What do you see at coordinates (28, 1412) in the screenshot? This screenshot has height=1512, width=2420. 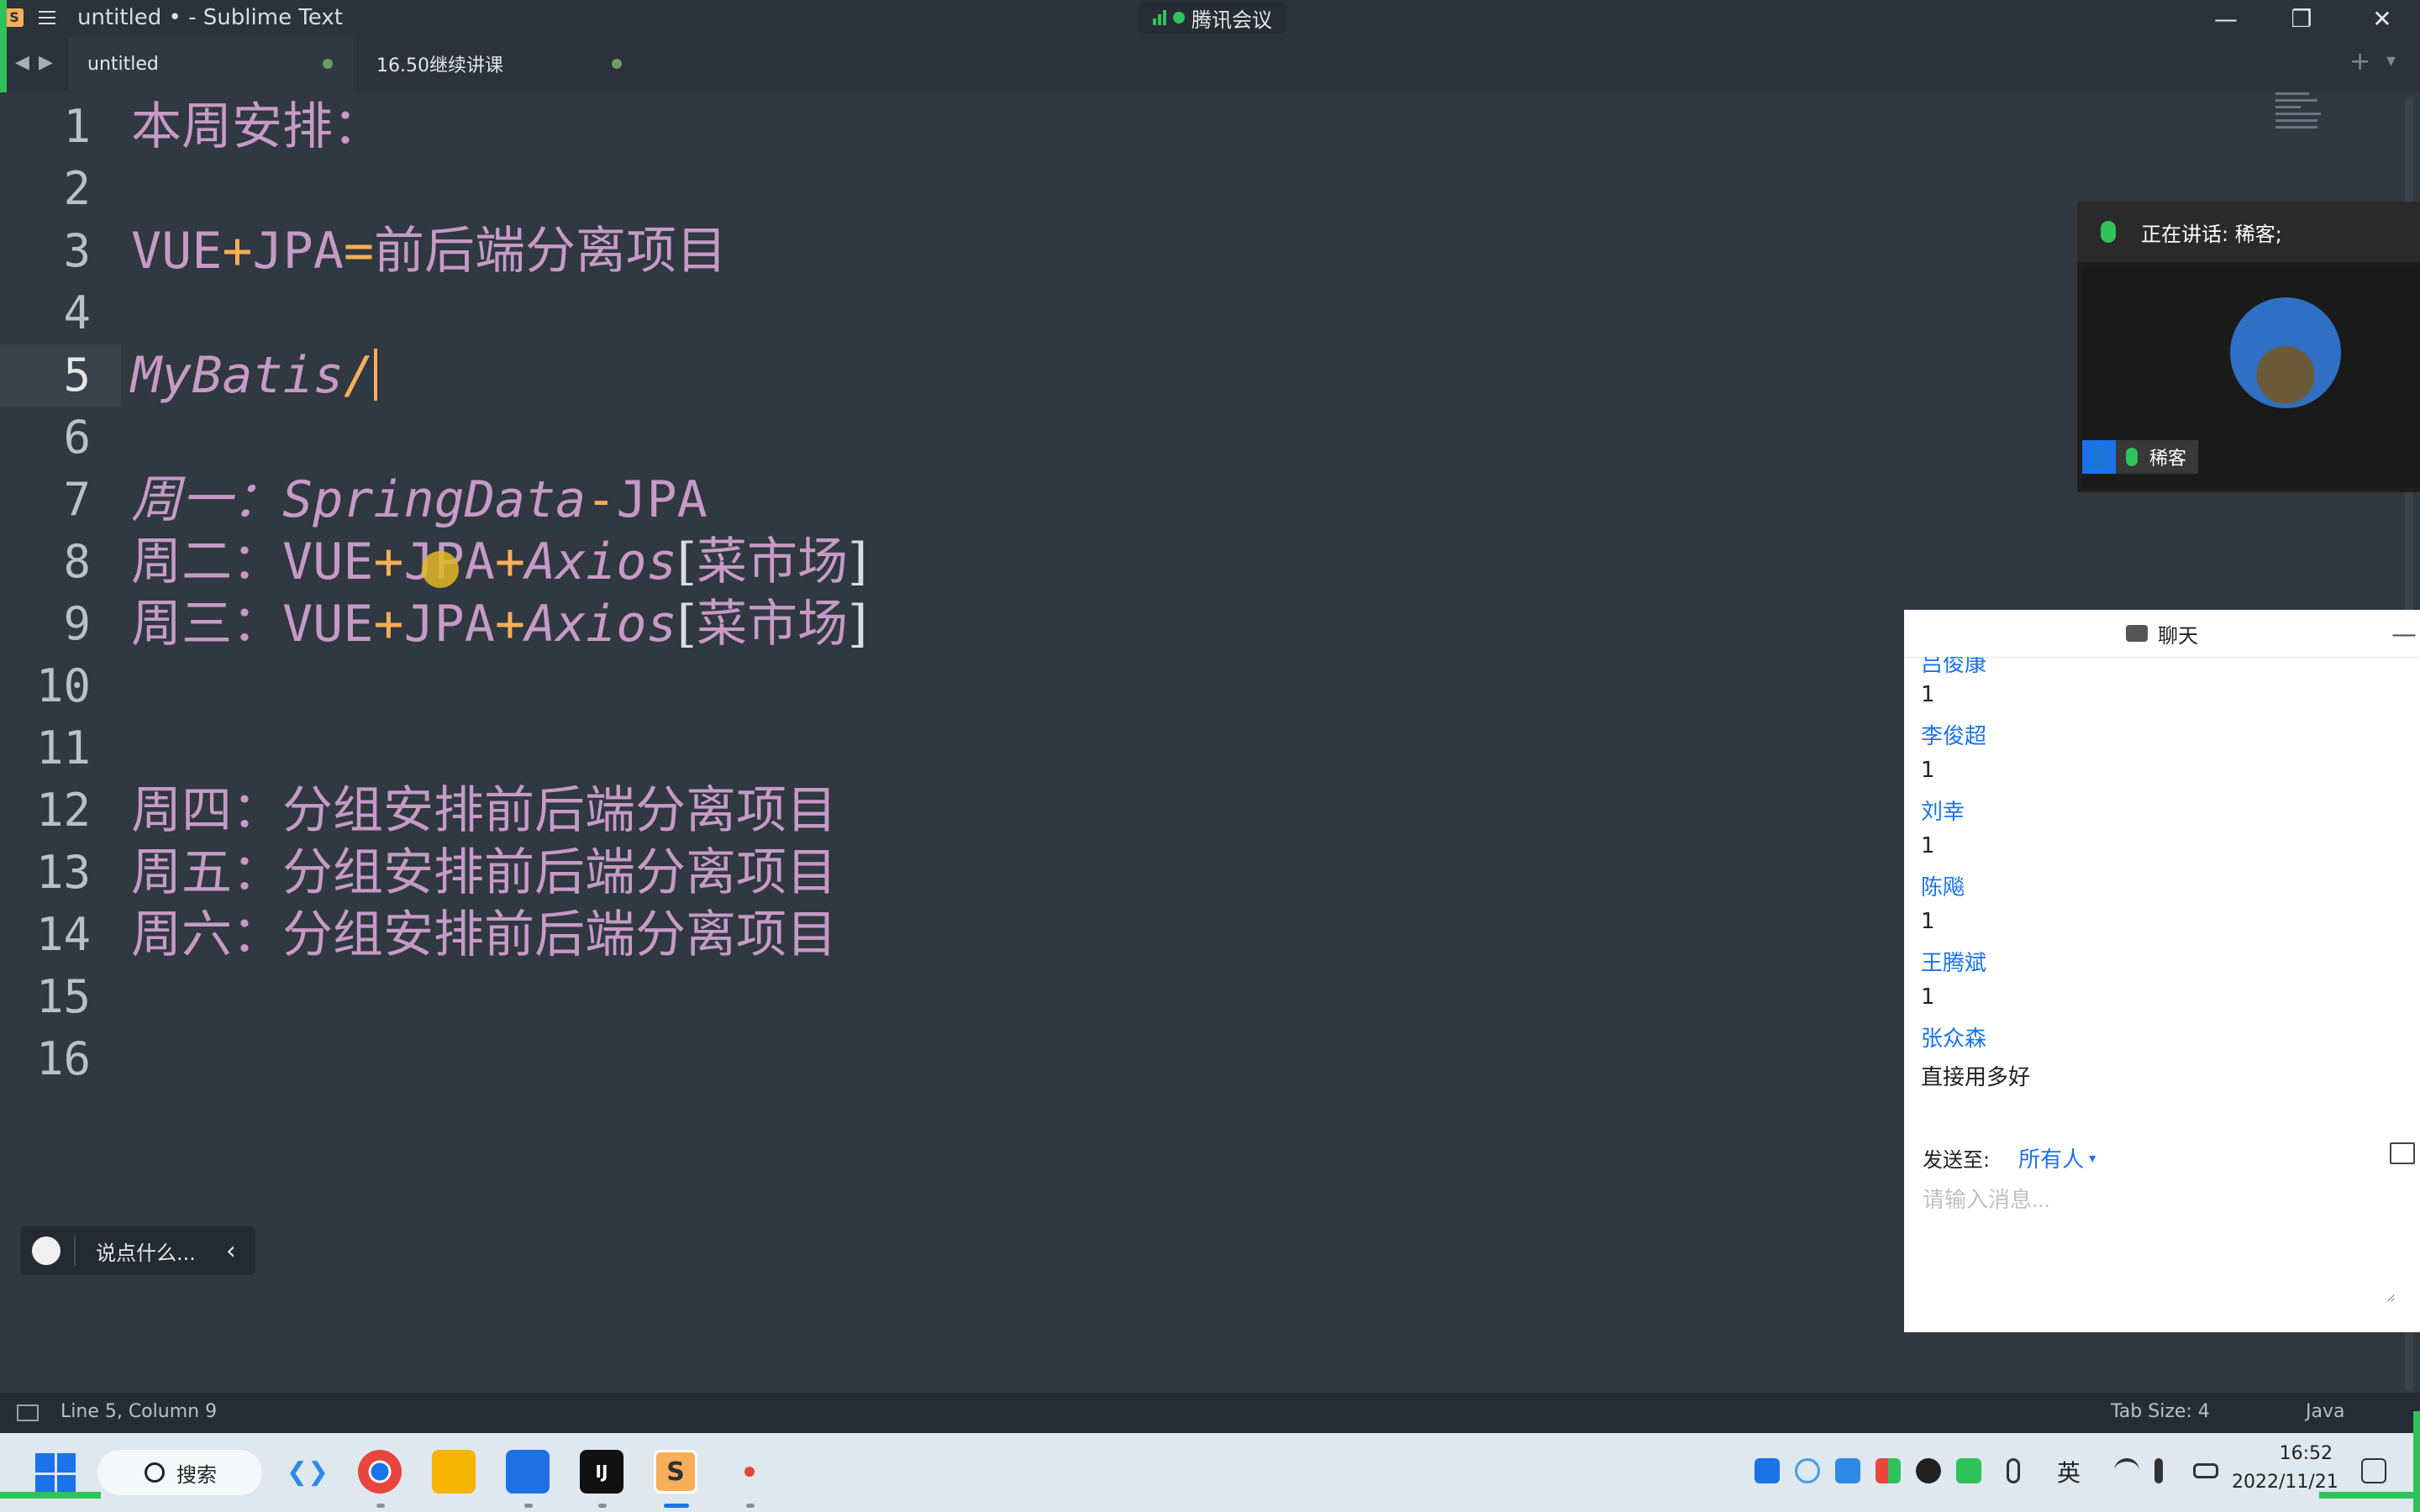 I see `panel-toggle-icon` at bounding box center [28, 1412].